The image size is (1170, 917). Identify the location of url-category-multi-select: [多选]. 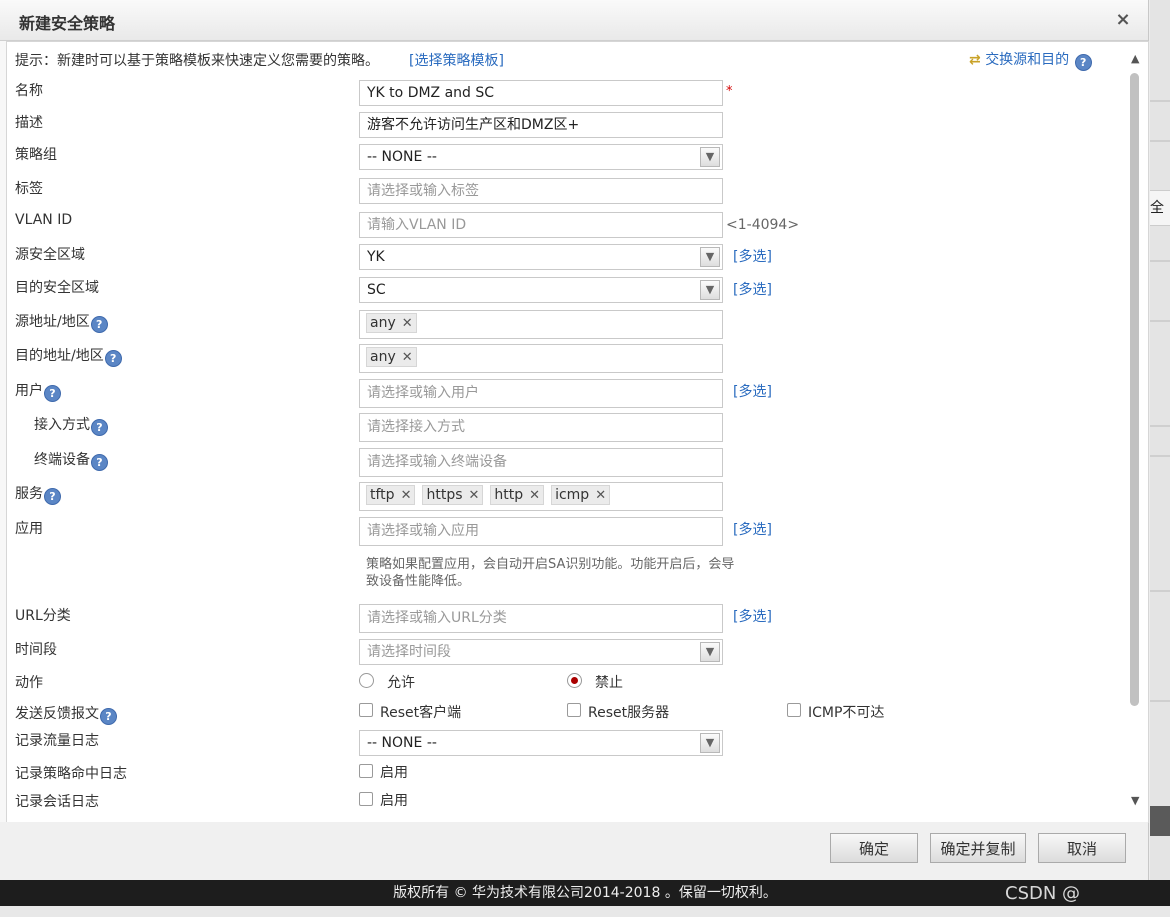
(752, 616).